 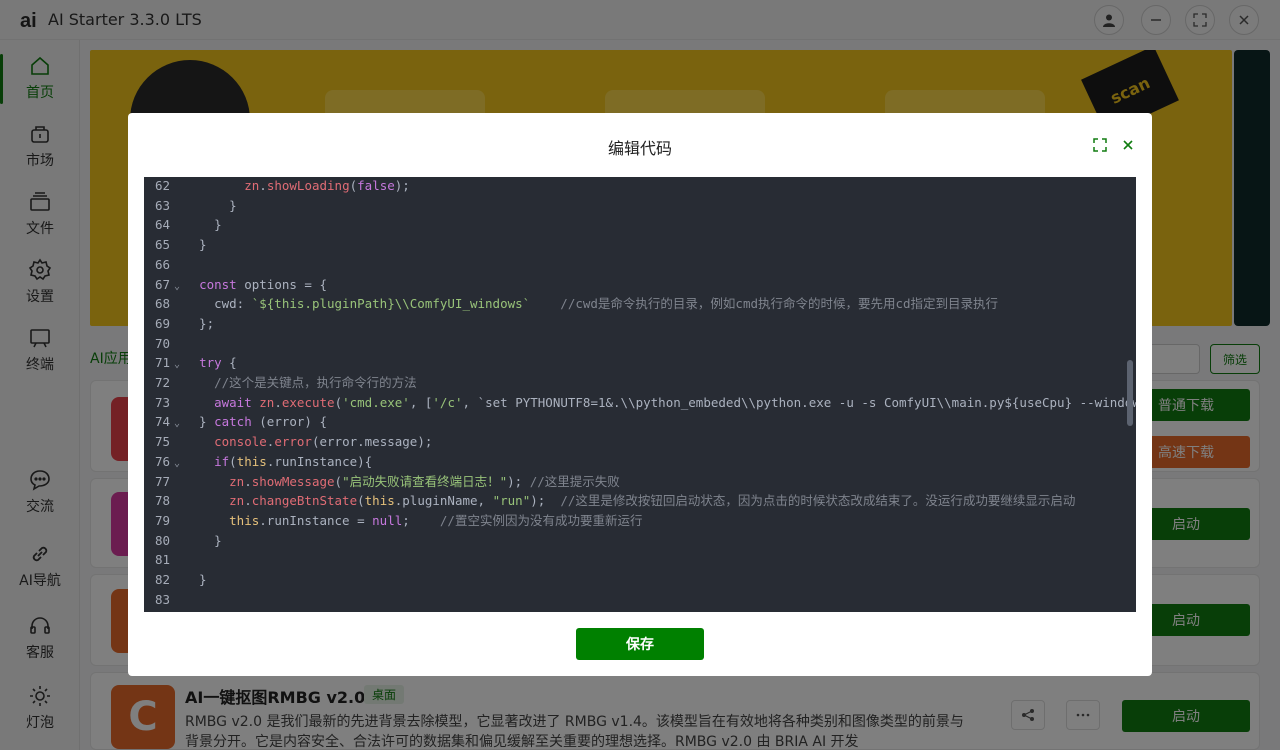 What do you see at coordinates (424, 481) in the screenshot?
I see `line-text: zn.showMessage("启动失败请查看终端日志！"); //这里提示失败` at bounding box center [424, 481].